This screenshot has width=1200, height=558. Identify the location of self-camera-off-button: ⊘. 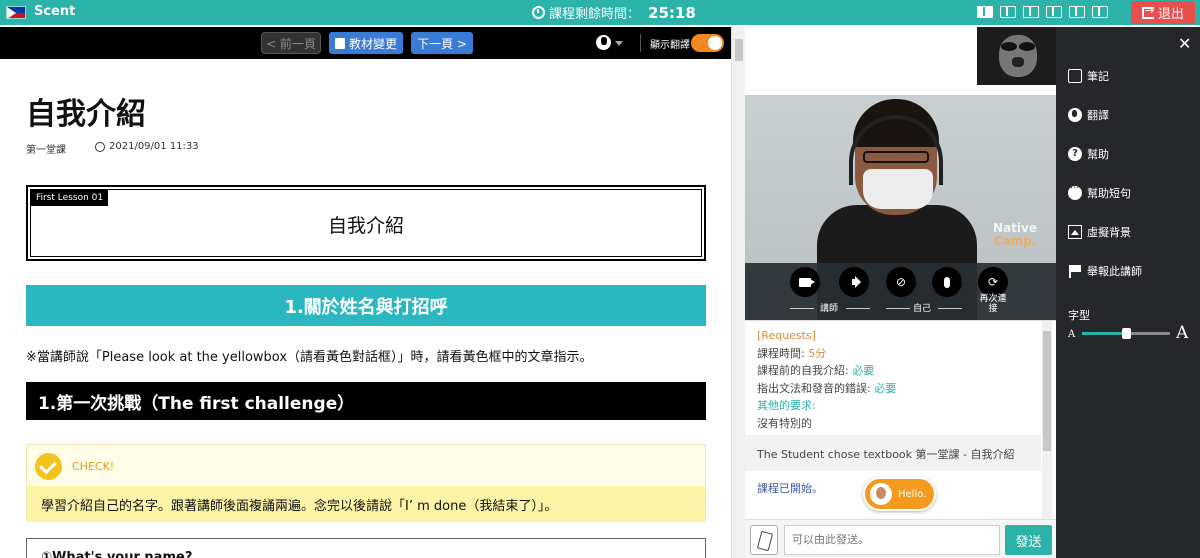
(901, 282).